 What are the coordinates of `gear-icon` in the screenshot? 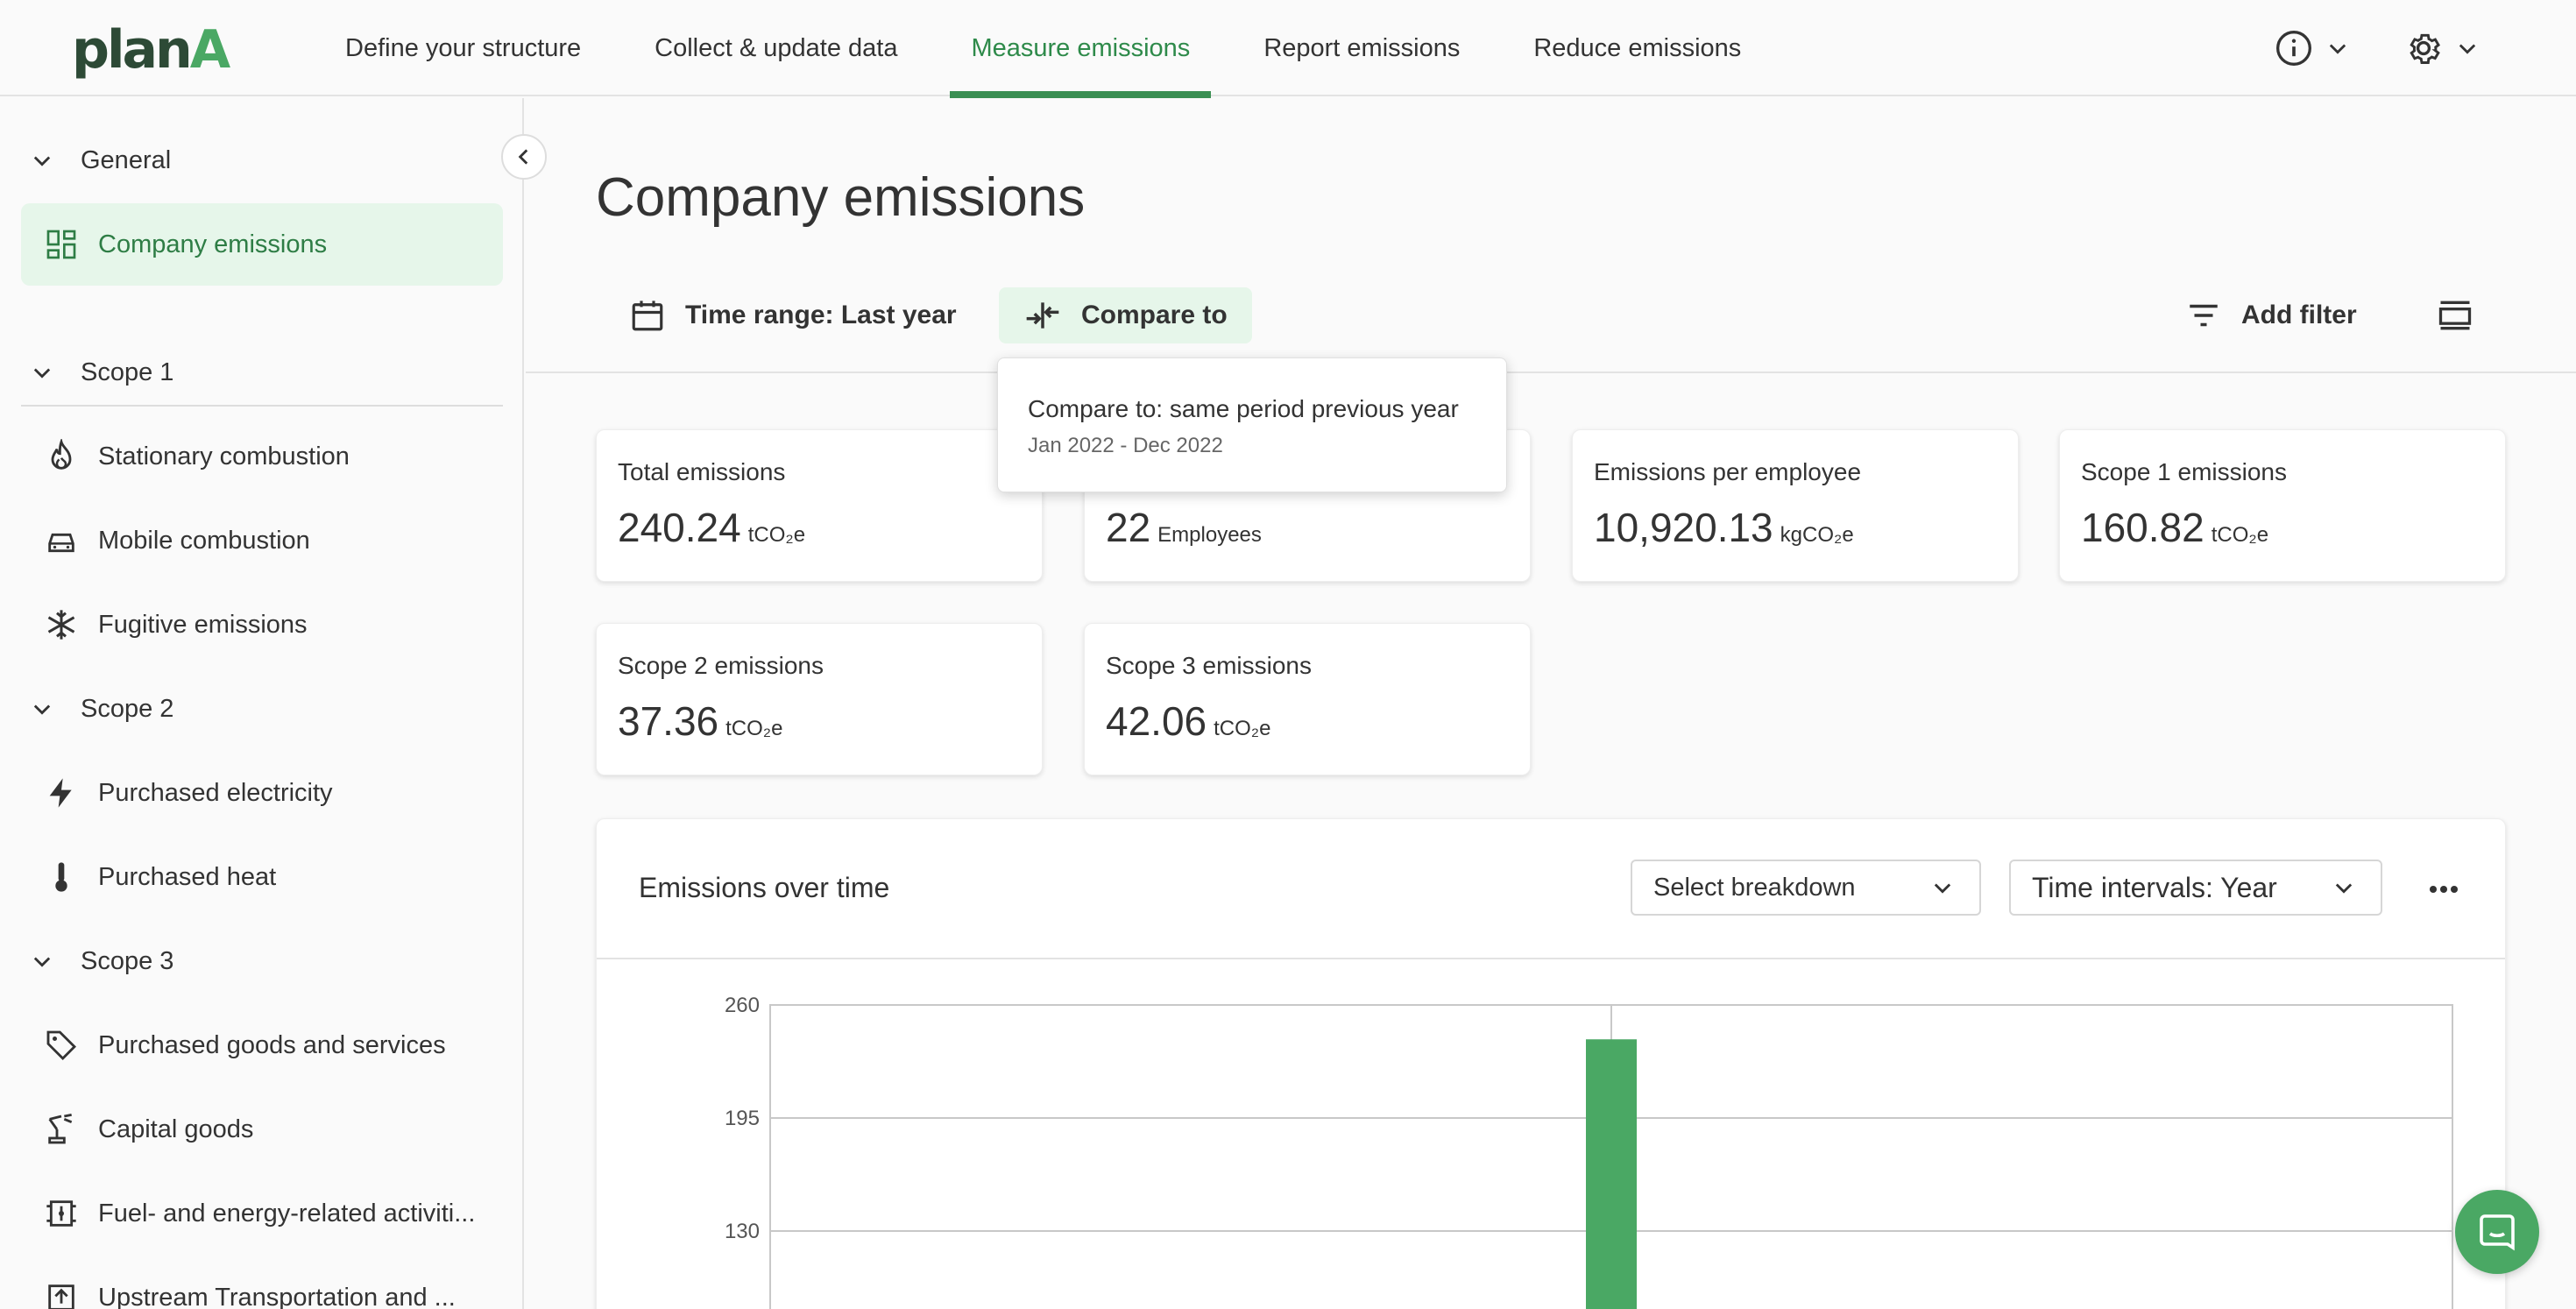 It's located at (2425, 48).